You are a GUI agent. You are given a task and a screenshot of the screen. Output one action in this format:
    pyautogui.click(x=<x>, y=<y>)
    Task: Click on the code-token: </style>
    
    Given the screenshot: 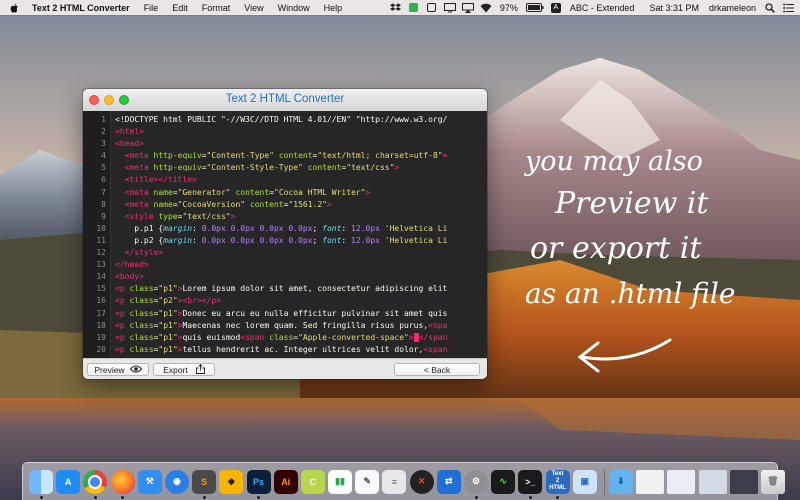 What is the action you would take?
    pyautogui.click(x=144, y=253)
    